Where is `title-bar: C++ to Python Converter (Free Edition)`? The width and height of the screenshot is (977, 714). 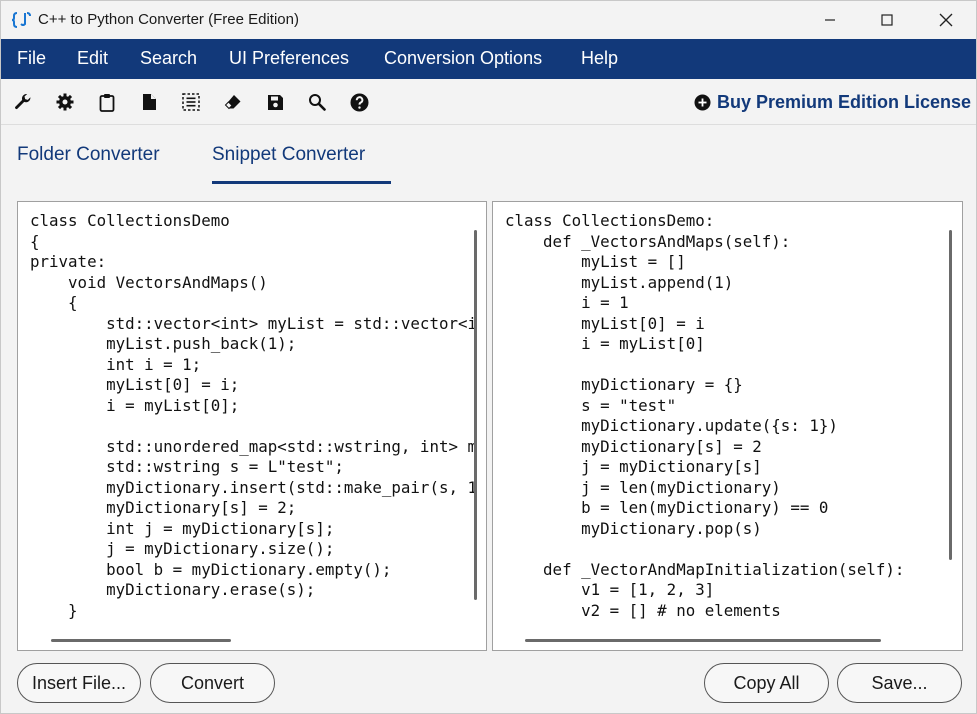
title-bar: C++ to Python Converter (Free Edition) is located at coordinates (488, 20).